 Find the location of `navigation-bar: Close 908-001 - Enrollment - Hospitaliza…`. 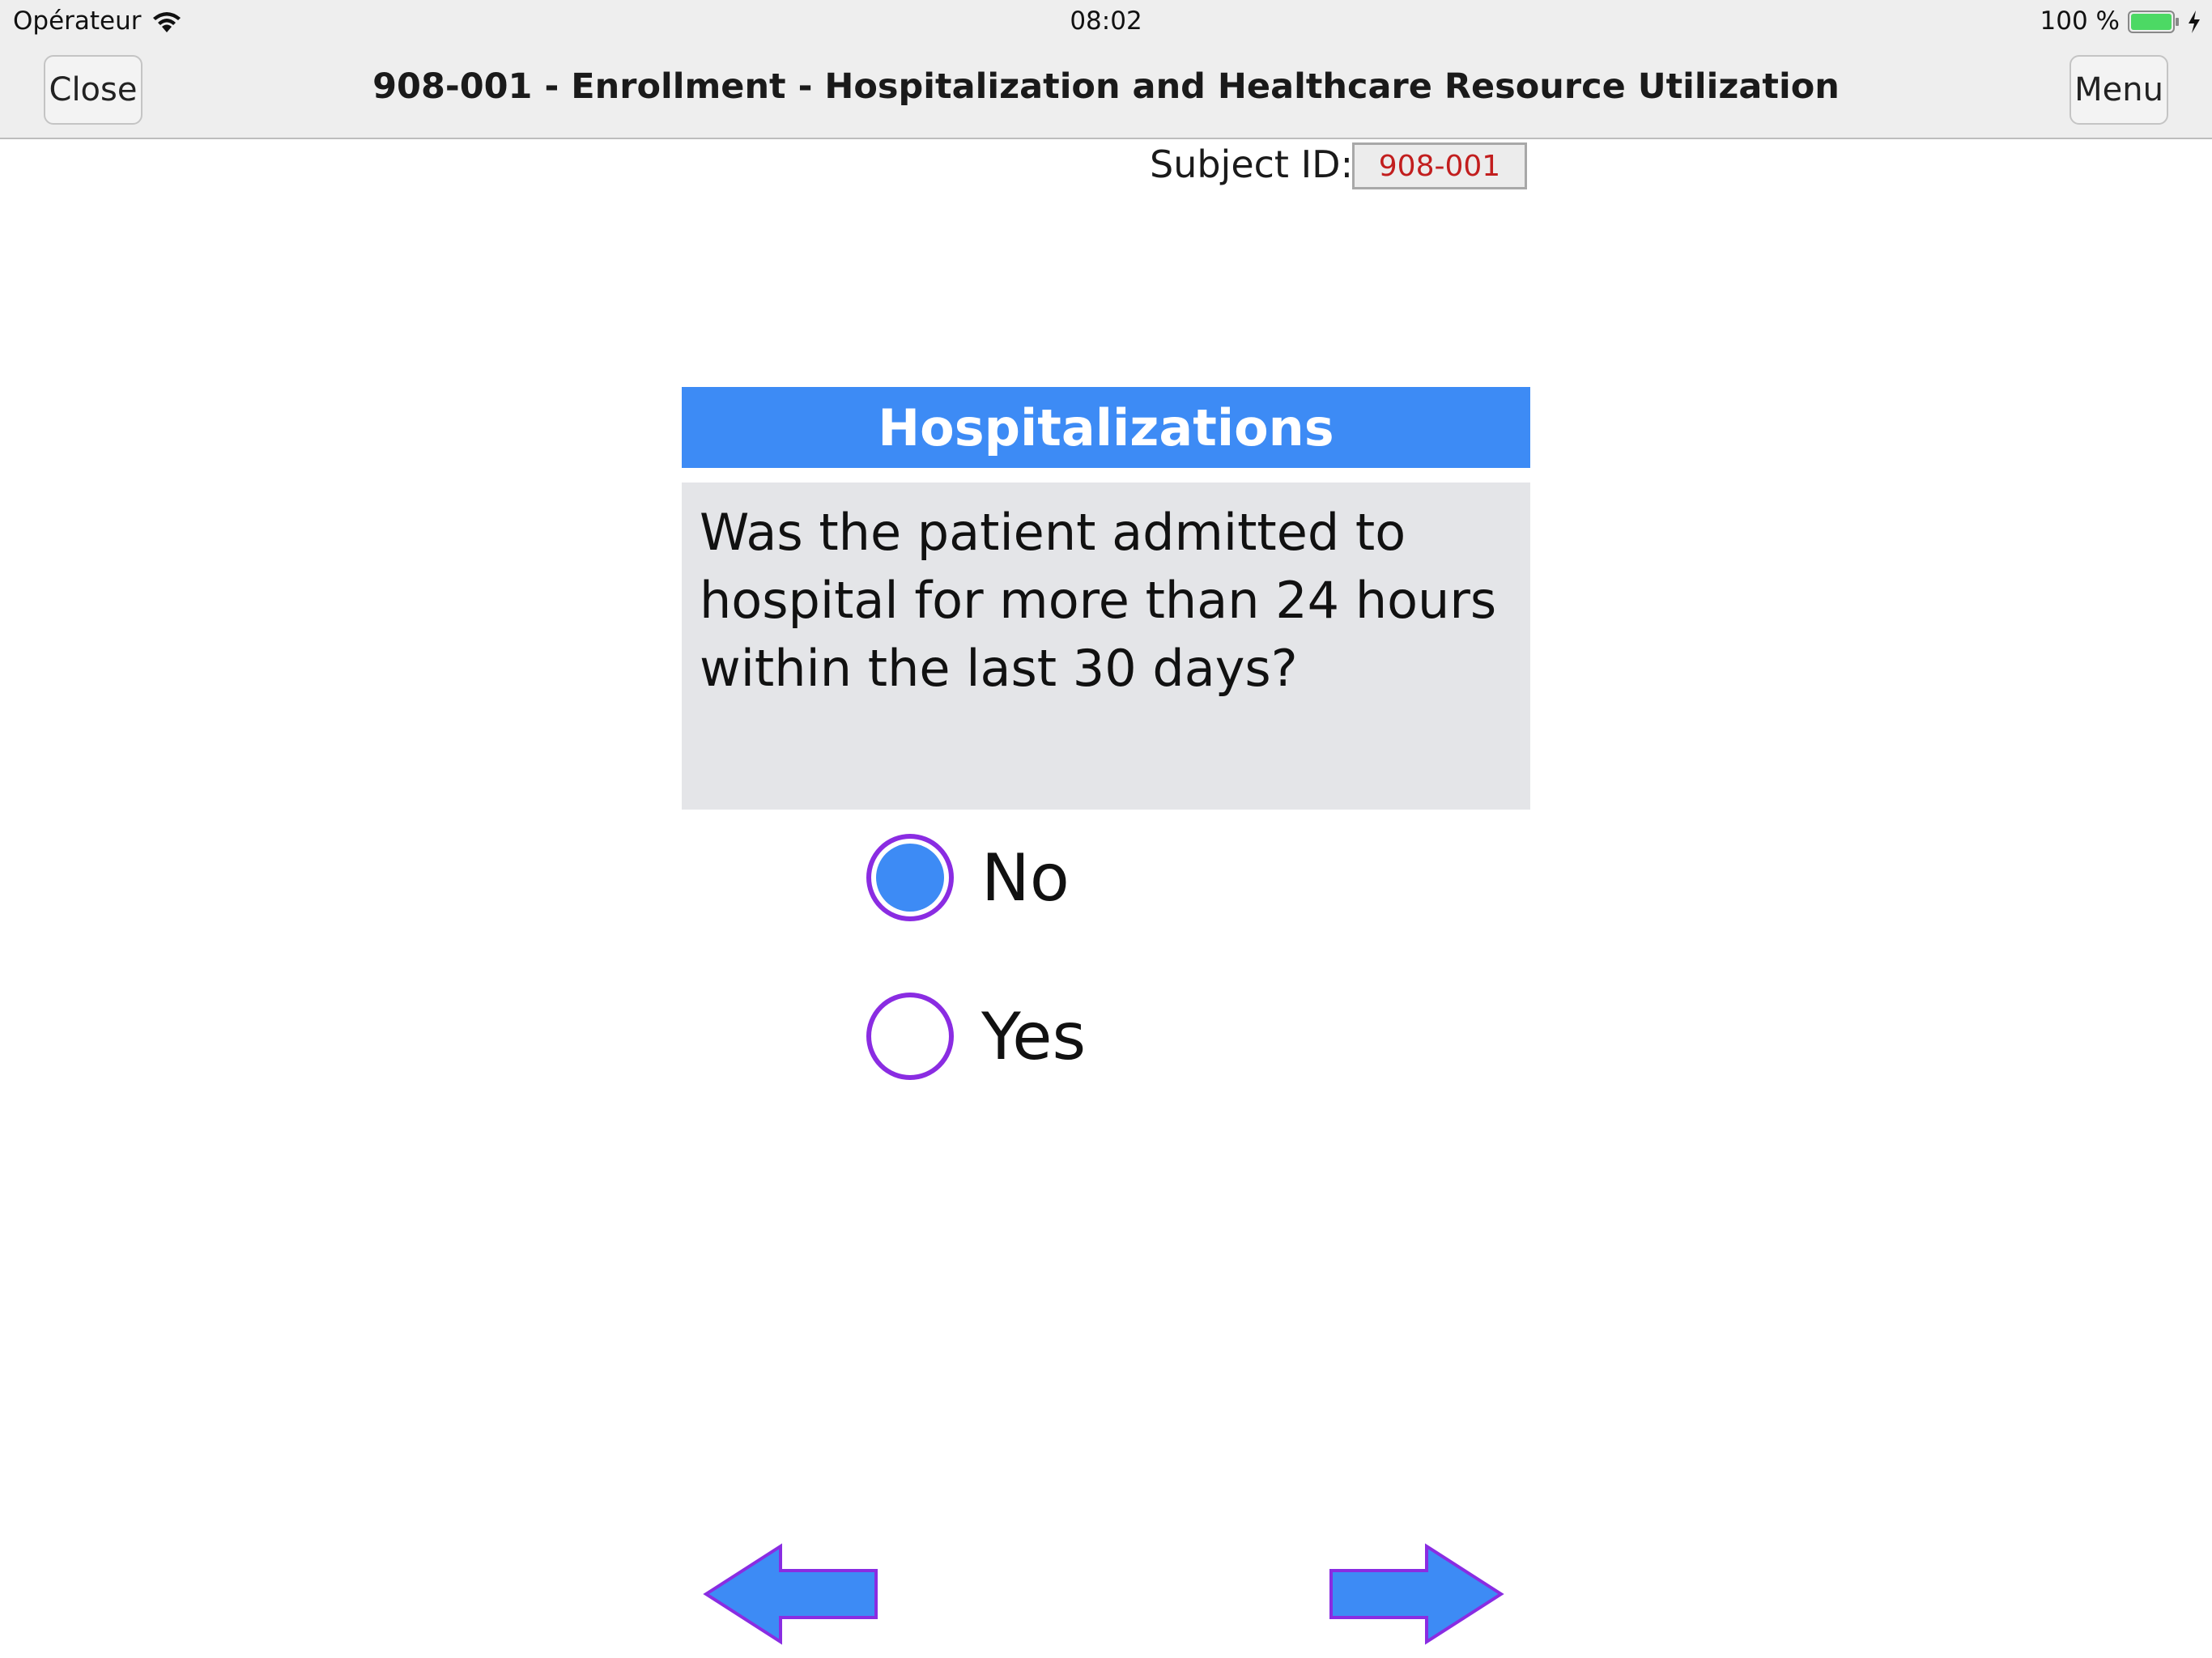

navigation-bar: Close 908-001 - Enrollment - Hospitaliza… is located at coordinates (1106, 92).